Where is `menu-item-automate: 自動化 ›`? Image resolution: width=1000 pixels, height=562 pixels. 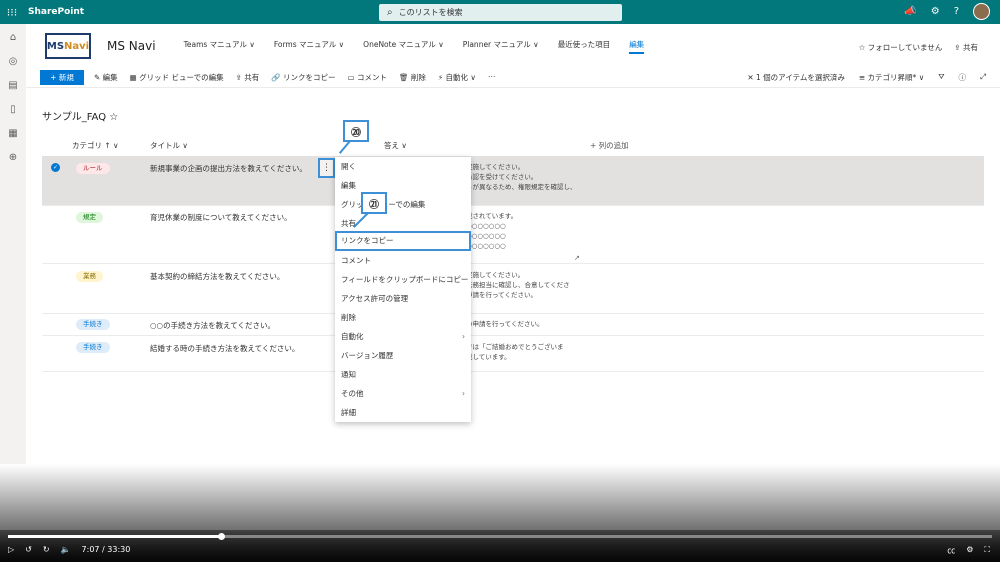 menu-item-automate: 自動化 › is located at coordinates (403, 336).